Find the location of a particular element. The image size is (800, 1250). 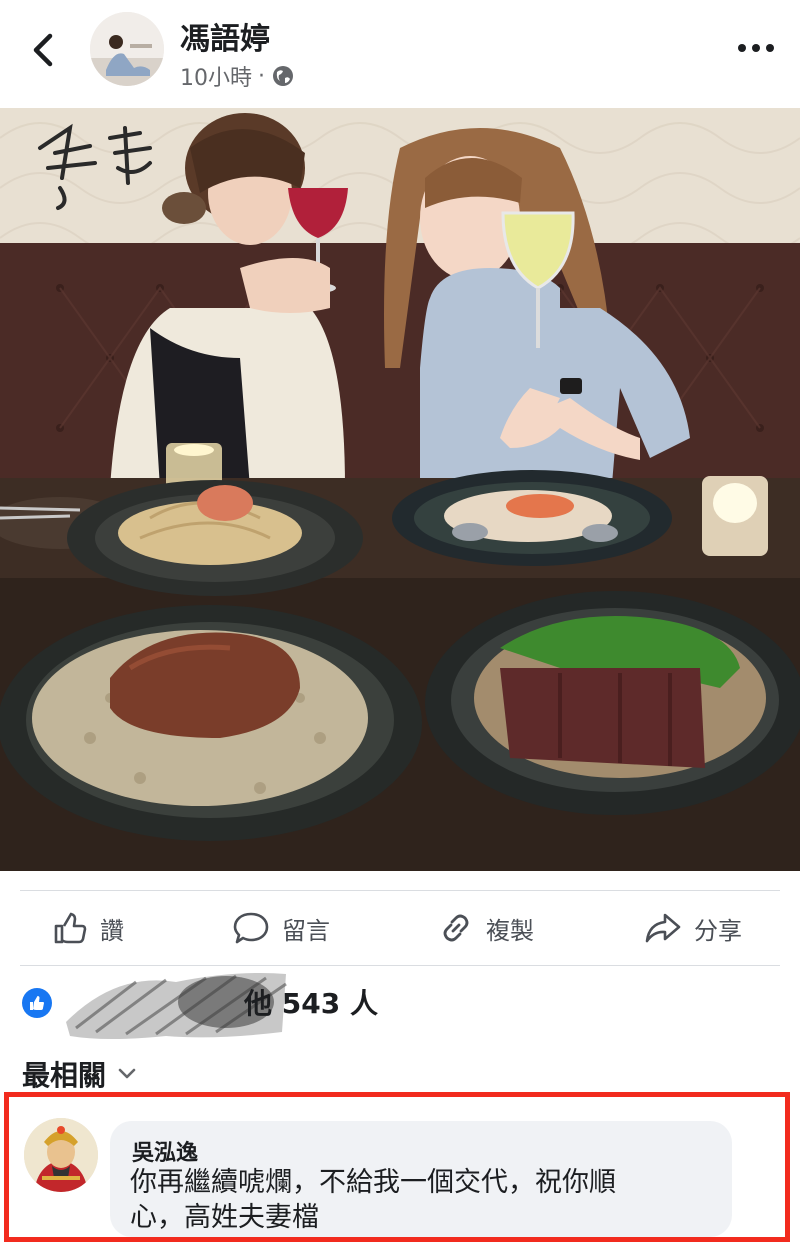

post-action-bar: 讚 留言 複製 分享 is located at coordinates (400, 928).